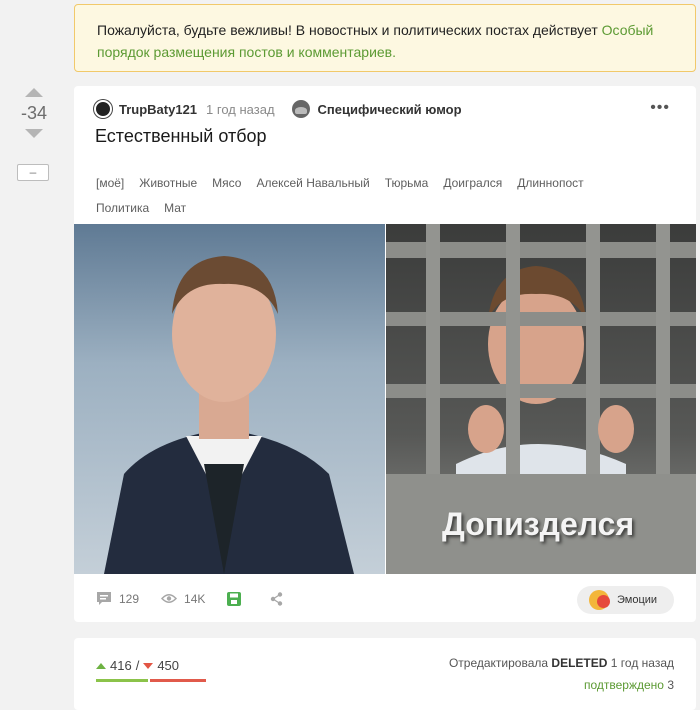  I want to click on tag: Алексей Навальный, so click(312, 183).